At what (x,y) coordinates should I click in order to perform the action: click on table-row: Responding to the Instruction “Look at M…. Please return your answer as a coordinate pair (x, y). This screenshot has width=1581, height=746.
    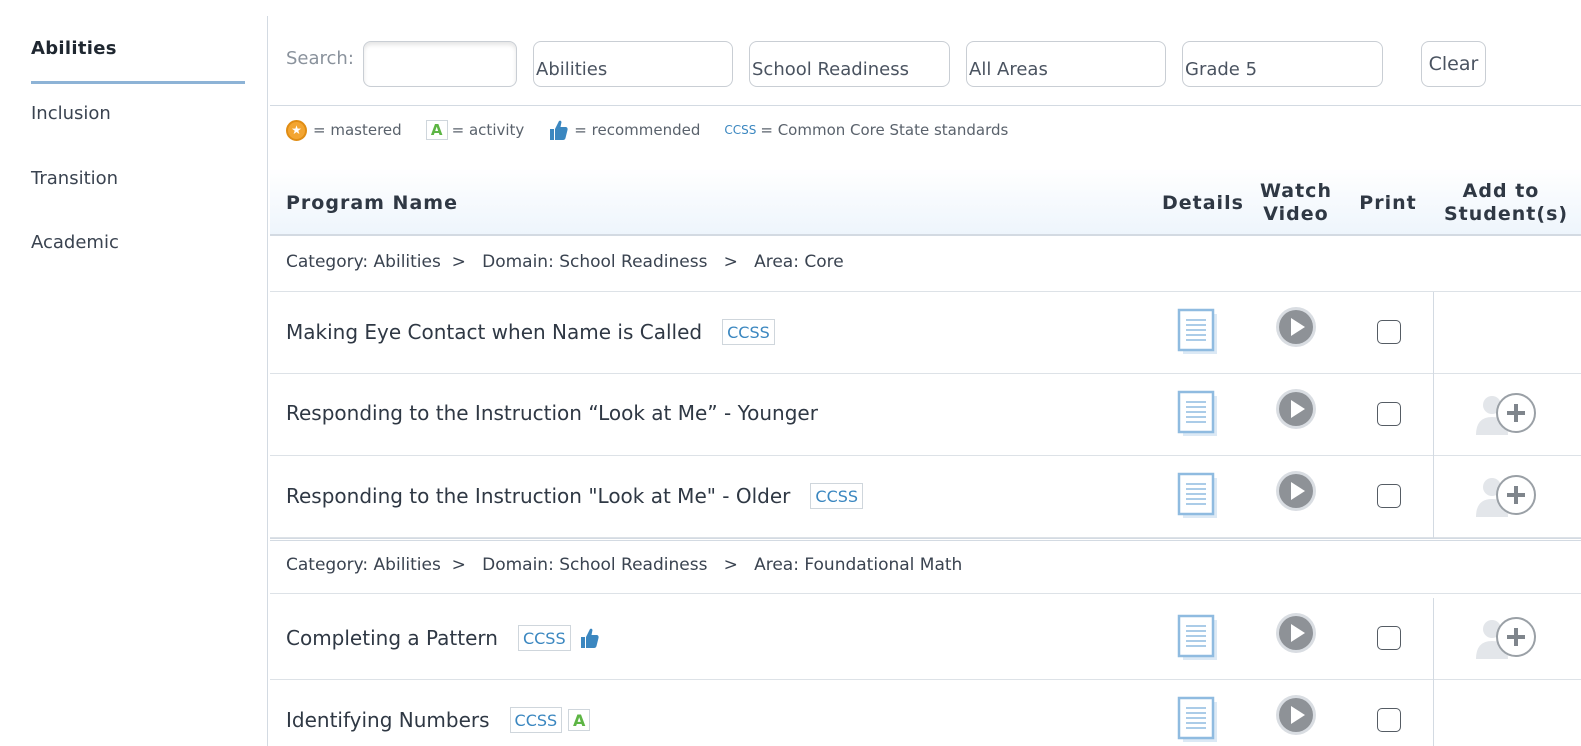
    Looking at the image, I should click on (925, 415).